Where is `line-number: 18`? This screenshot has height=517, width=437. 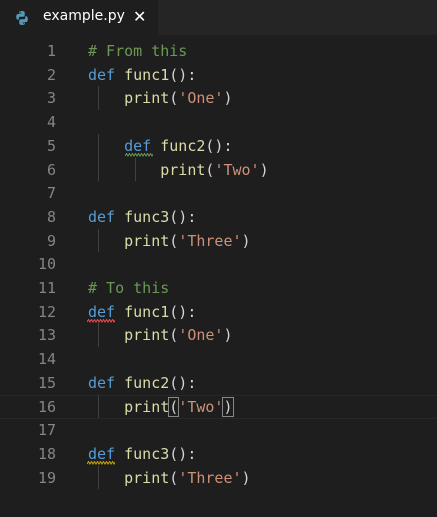
line-number: 18 is located at coordinates (46, 453).